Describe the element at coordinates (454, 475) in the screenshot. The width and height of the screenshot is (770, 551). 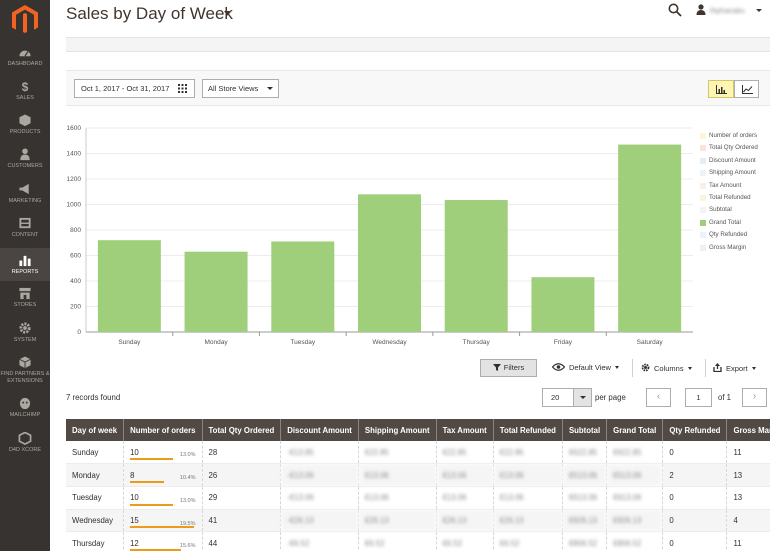
I see `cell-value: €13.06` at that location.